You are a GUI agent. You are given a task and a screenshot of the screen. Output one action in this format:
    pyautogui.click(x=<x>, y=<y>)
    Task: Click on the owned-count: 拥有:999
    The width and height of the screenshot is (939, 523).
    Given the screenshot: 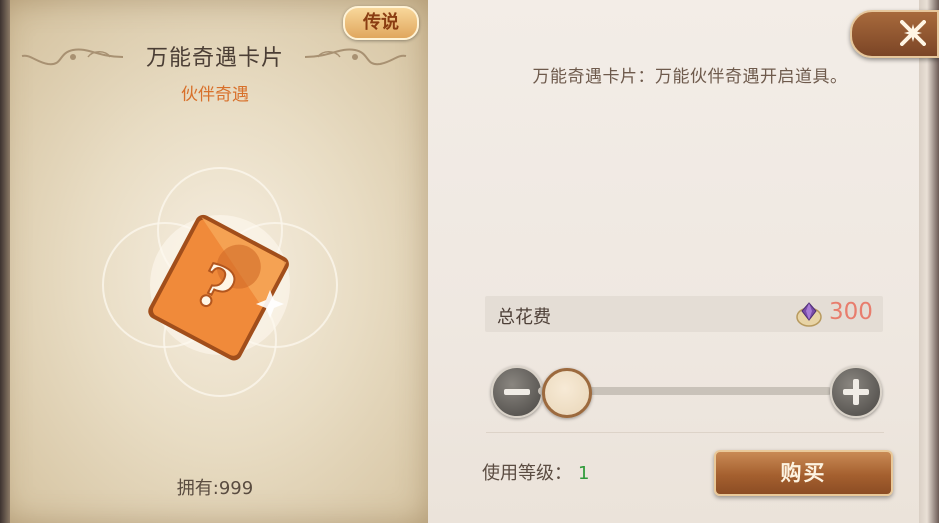 What is the action you would take?
    pyautogui.click(x=215, y=488)
    